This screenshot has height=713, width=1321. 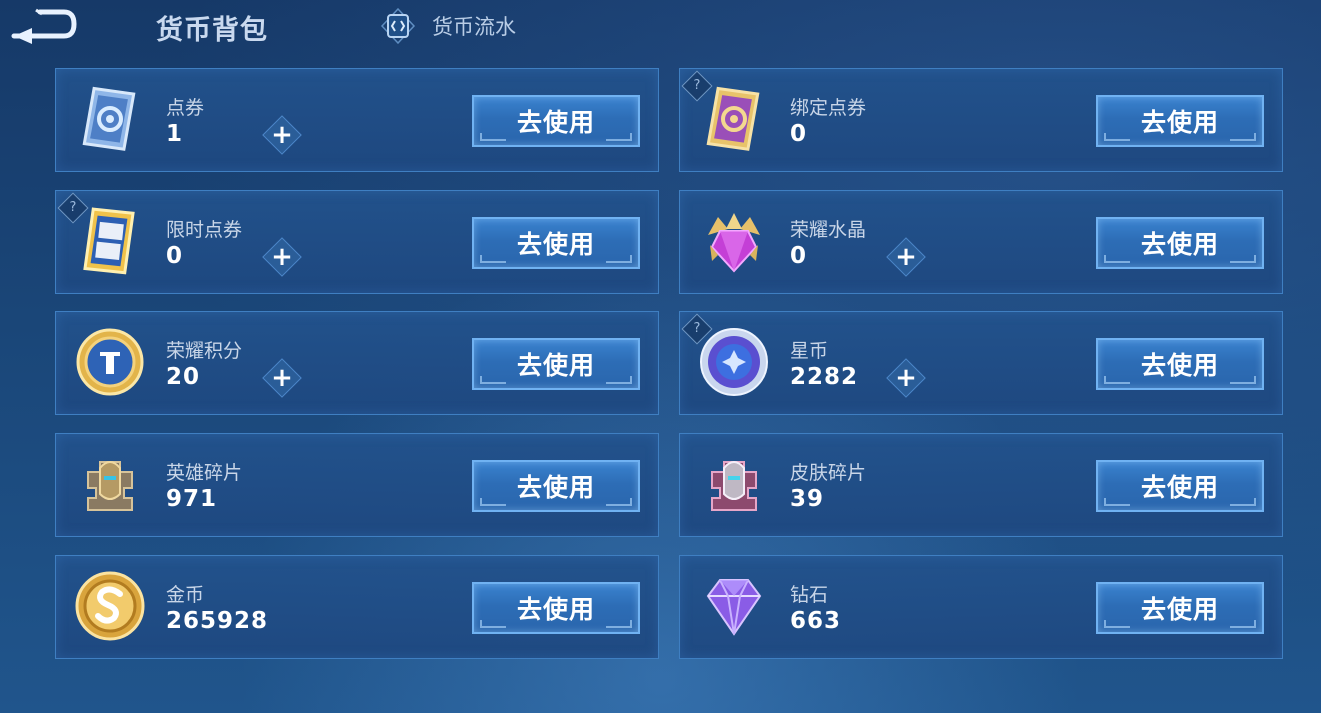 I want to click on currency-name: 荣耀积分, so click(x=204, y=351).